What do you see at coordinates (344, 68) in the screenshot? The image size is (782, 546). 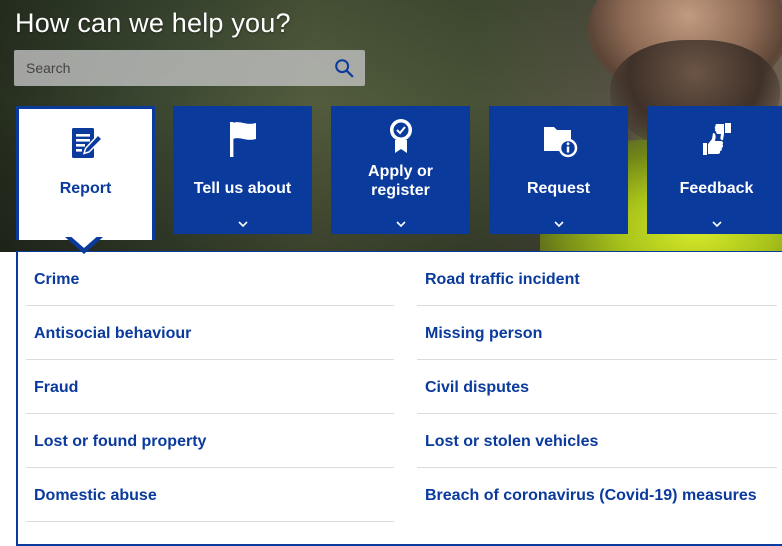 I see `search-icon` at bounding box center [344, 68].